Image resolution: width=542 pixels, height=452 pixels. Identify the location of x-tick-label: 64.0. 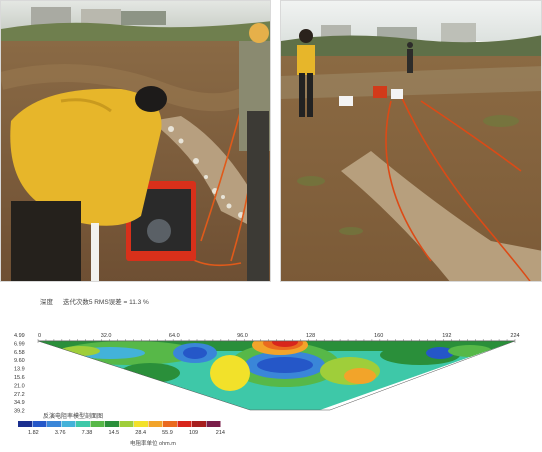
(174, 336).